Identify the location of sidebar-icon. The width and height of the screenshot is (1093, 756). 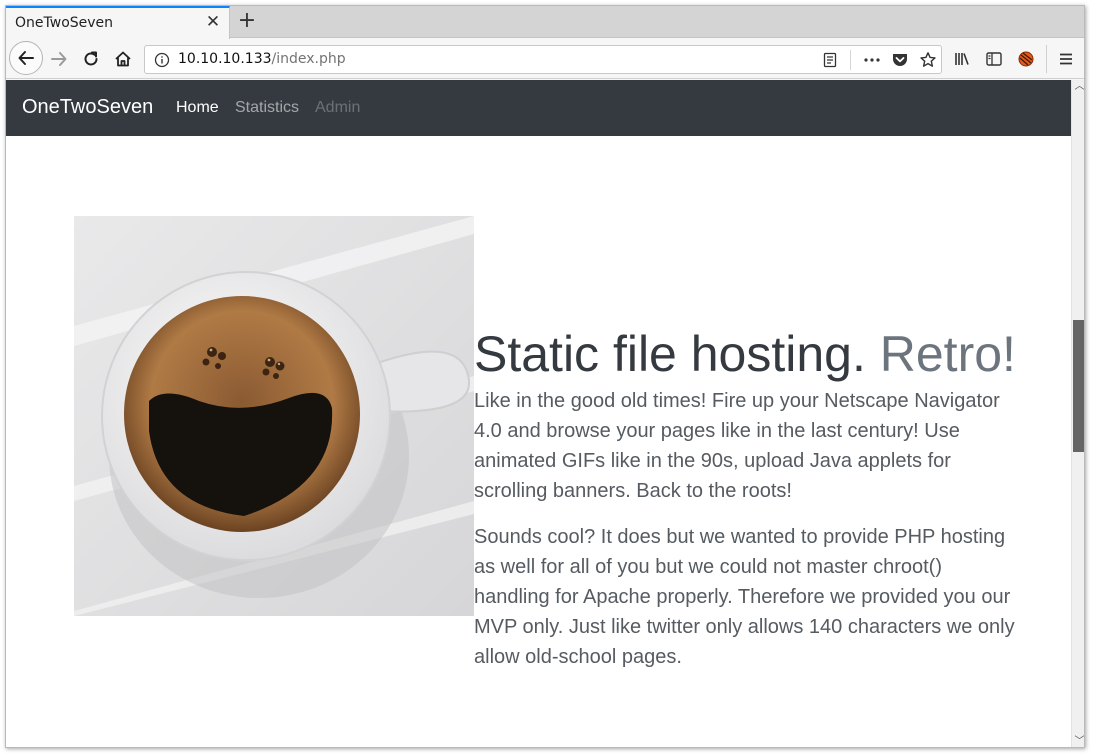
(994, 59).